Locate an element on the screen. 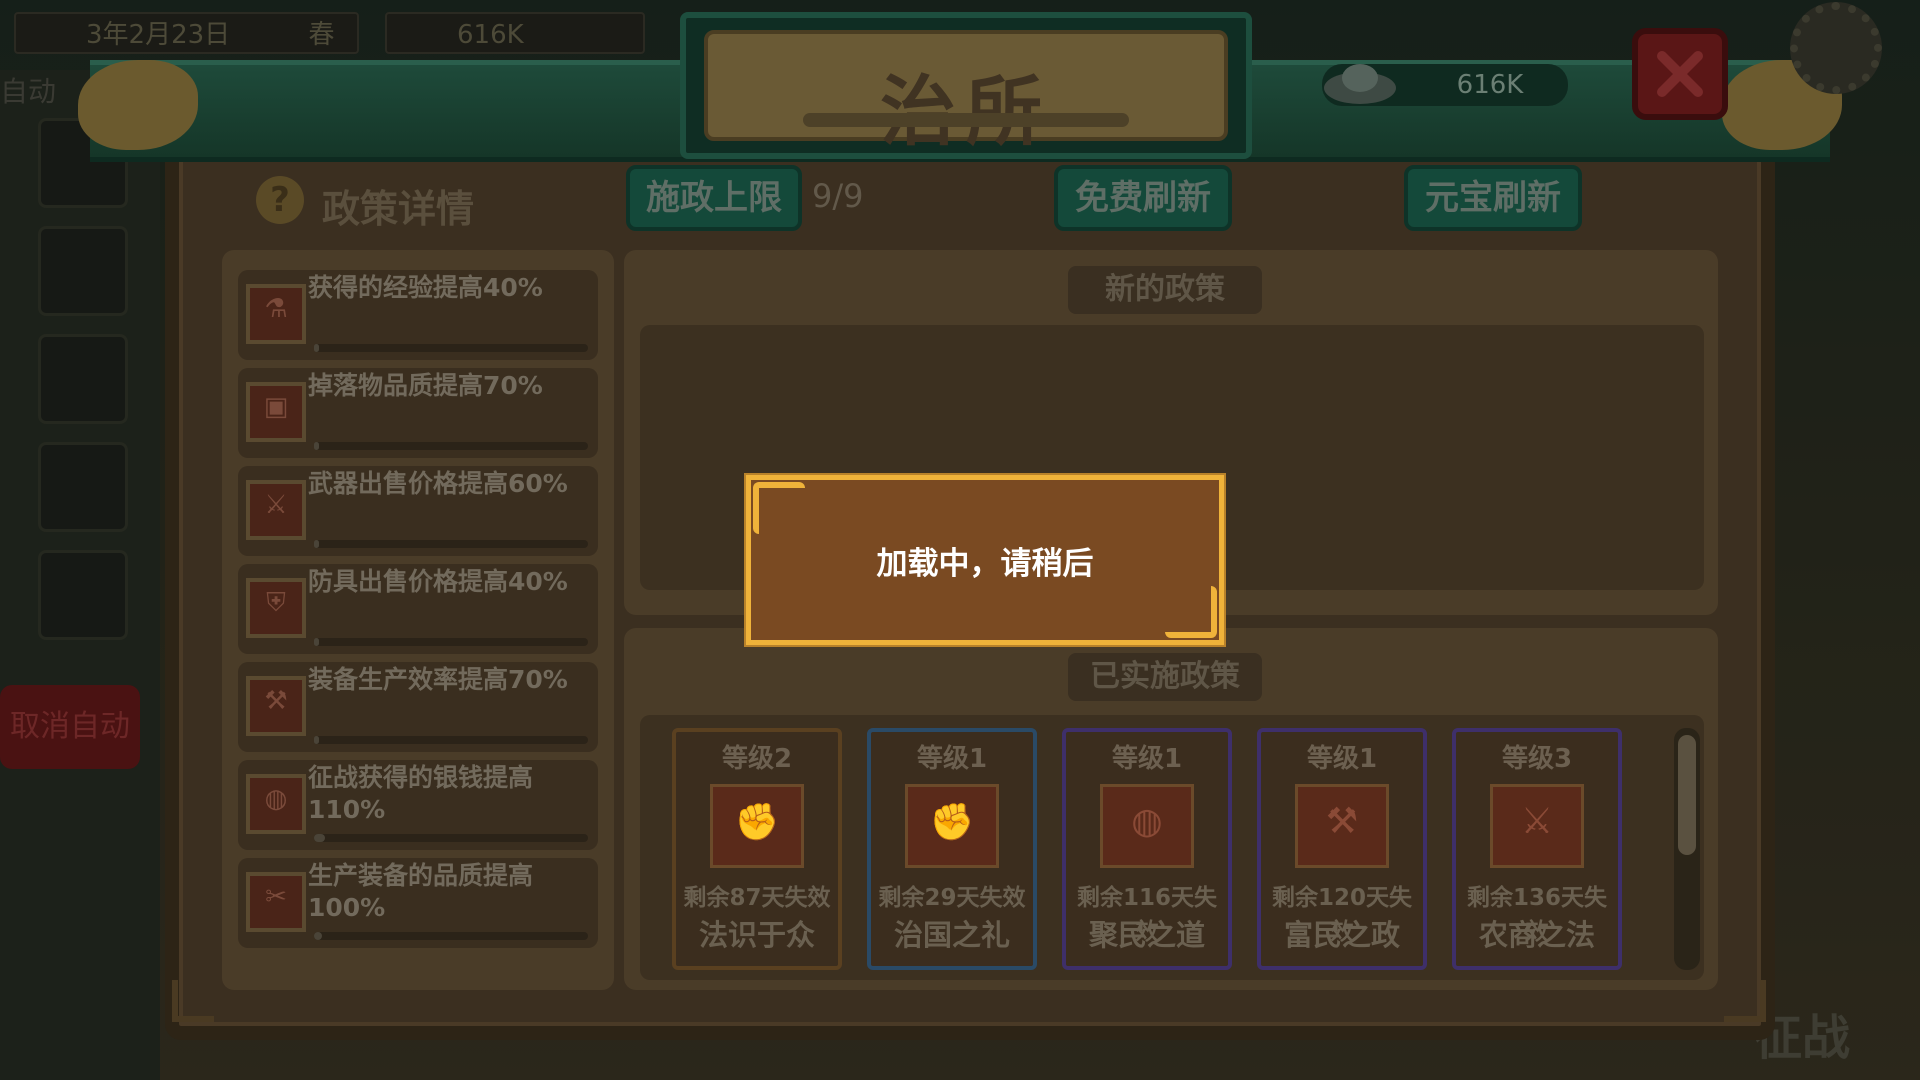  policy-item: ✂ 生产装备的品质提高100% is located at coordinates (418, 903).